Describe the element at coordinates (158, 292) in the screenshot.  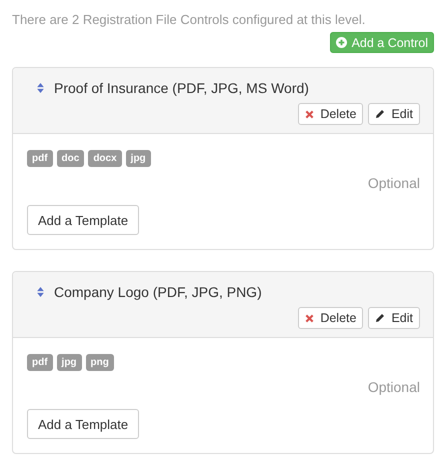
I see `control-title: Company Logo (PDF, JPG, PNG)` at that location.